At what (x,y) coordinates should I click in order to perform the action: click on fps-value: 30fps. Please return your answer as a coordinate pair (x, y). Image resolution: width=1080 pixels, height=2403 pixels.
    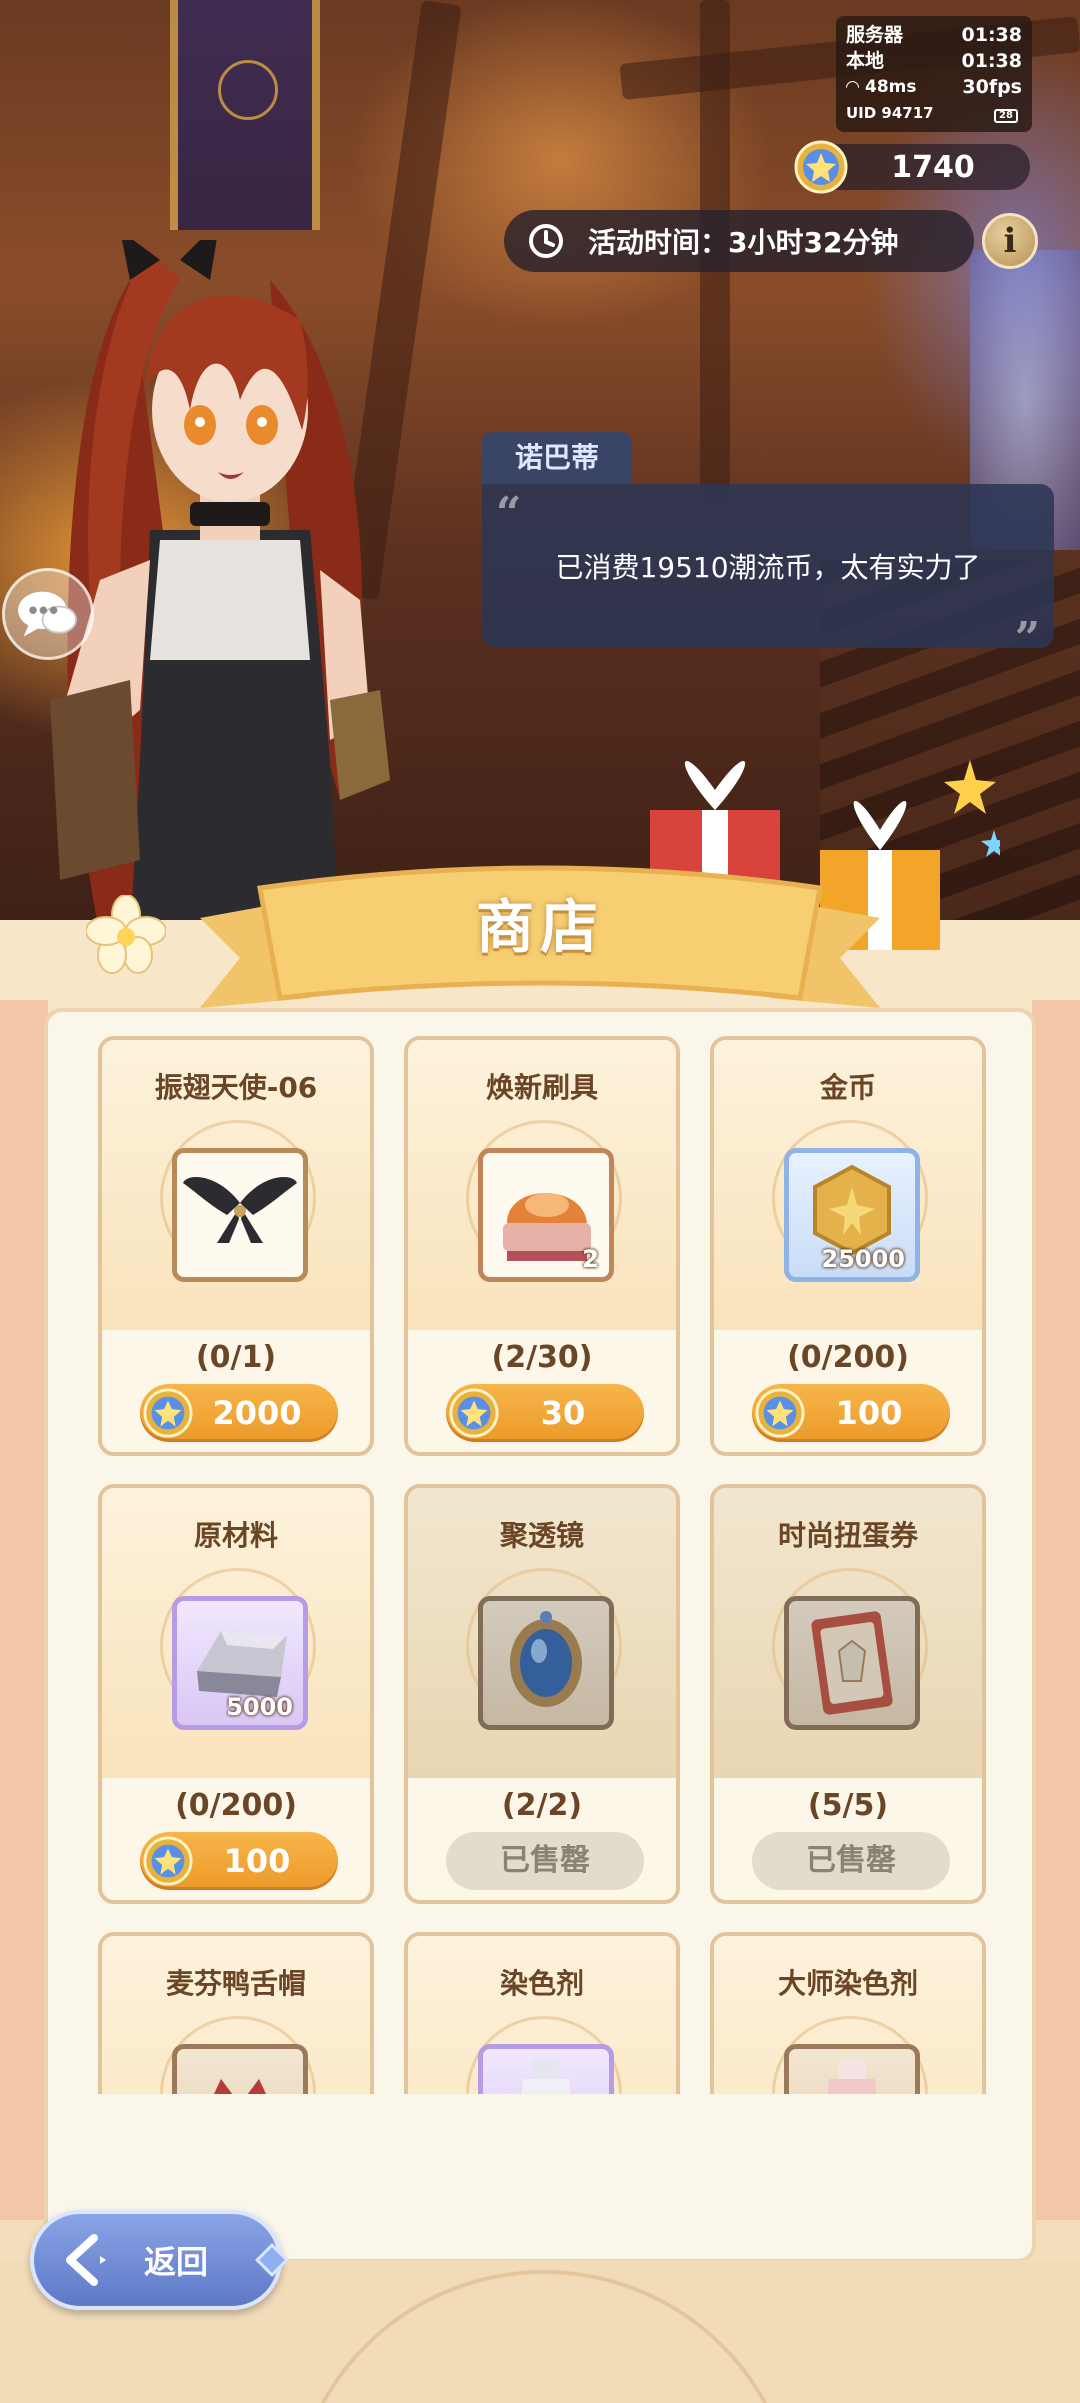
    Looking at the image, I should click on (992, 87).